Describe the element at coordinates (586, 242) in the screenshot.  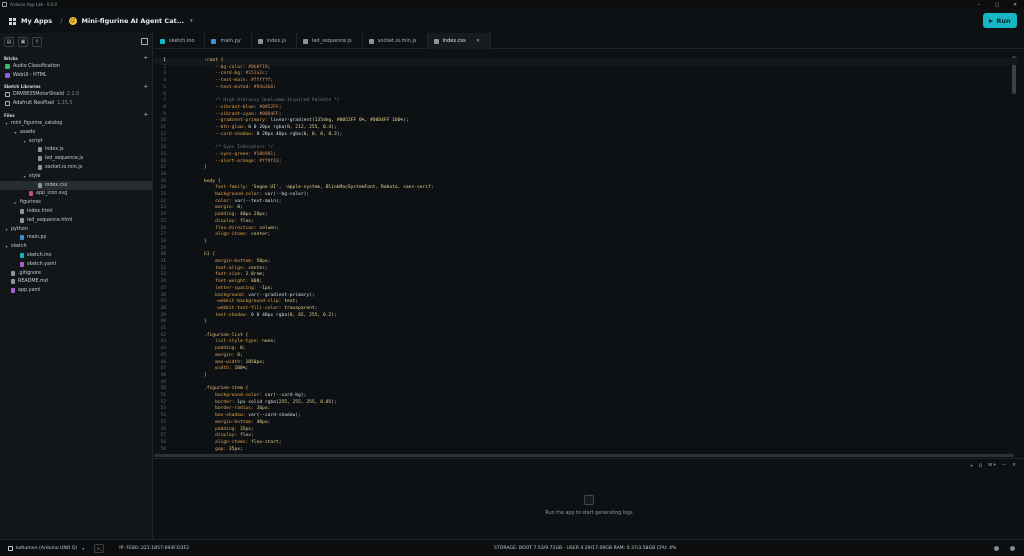
I see `code-line: 28}` at that location.